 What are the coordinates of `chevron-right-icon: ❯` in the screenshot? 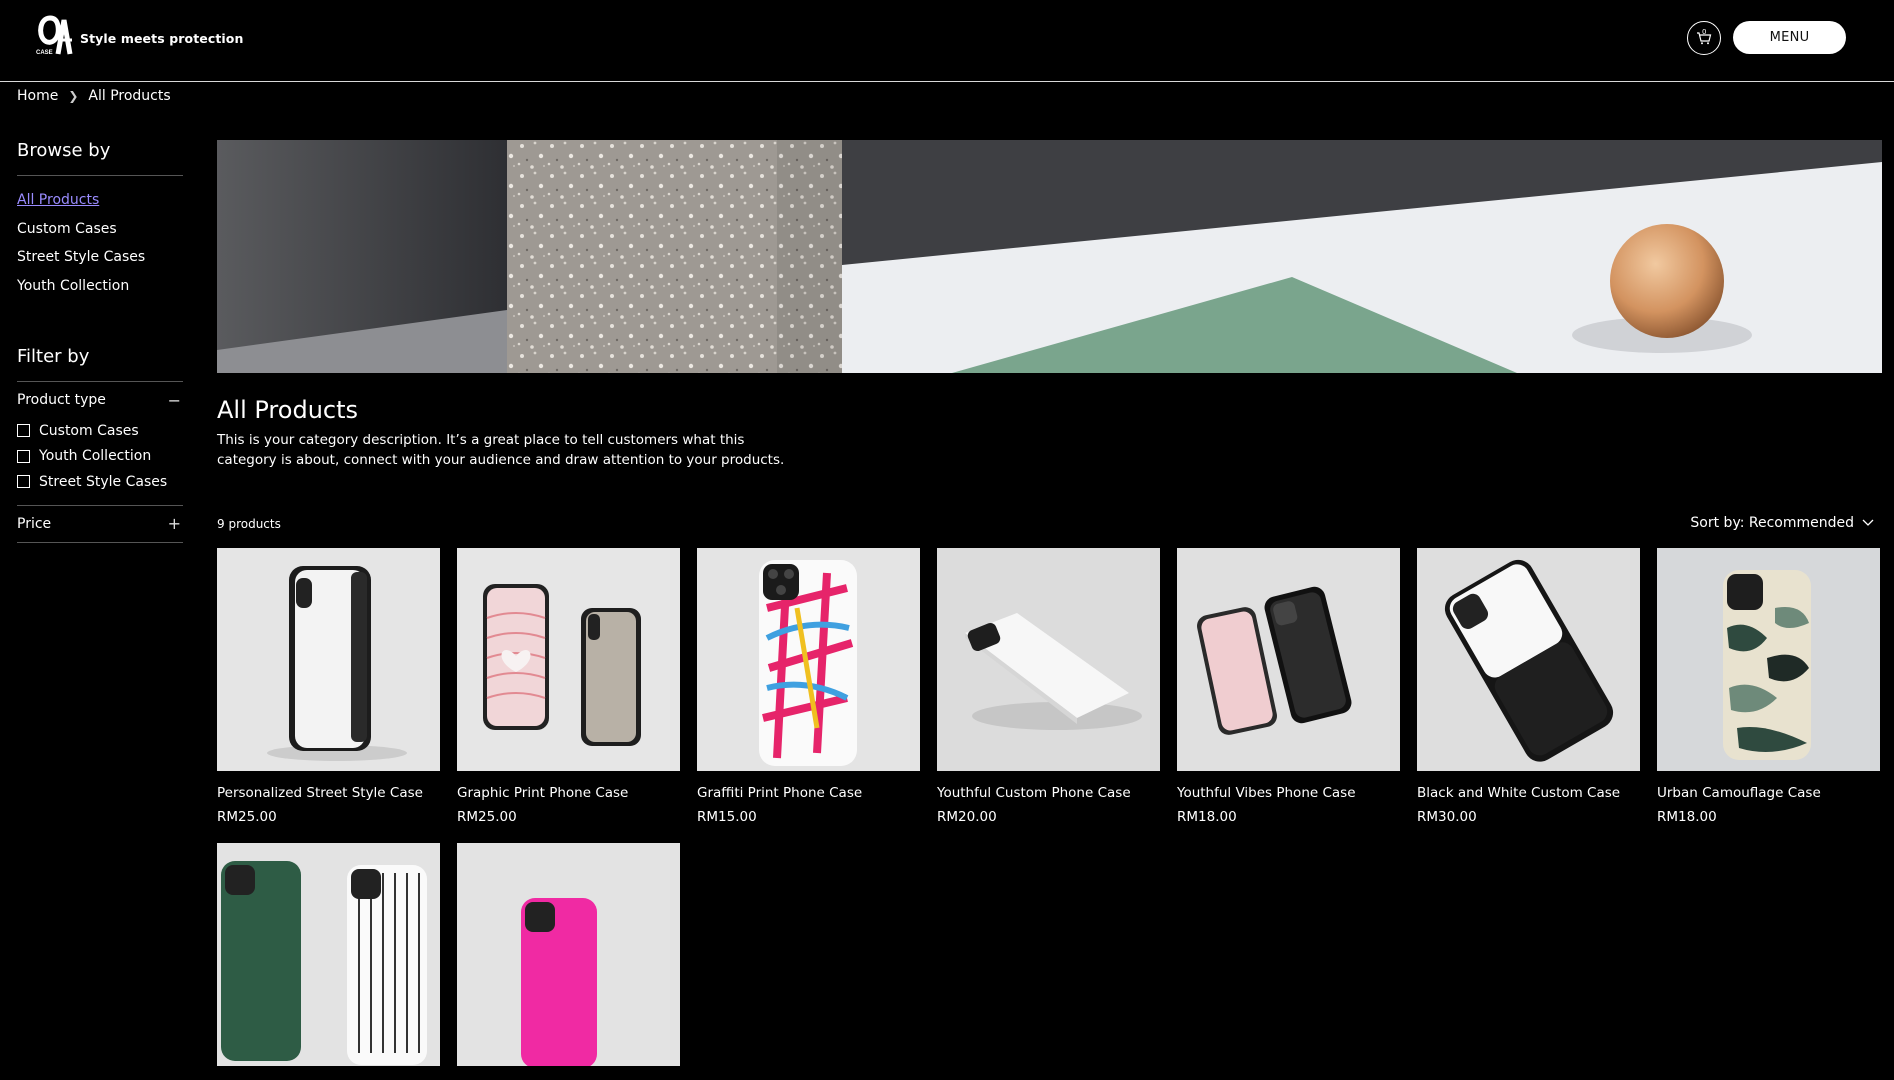 It's located at (73, 96).